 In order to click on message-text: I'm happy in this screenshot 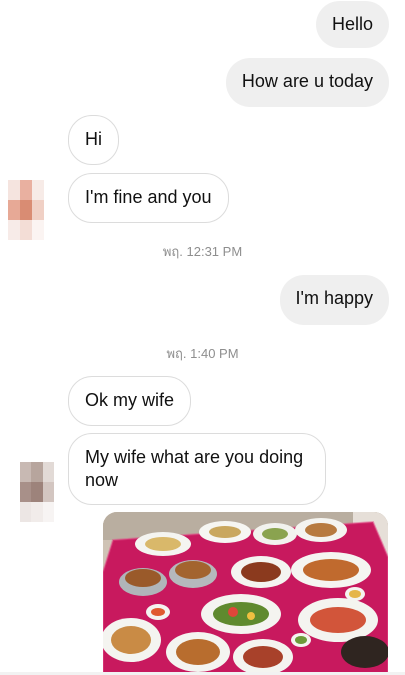, I will do `click(334, 298)`.